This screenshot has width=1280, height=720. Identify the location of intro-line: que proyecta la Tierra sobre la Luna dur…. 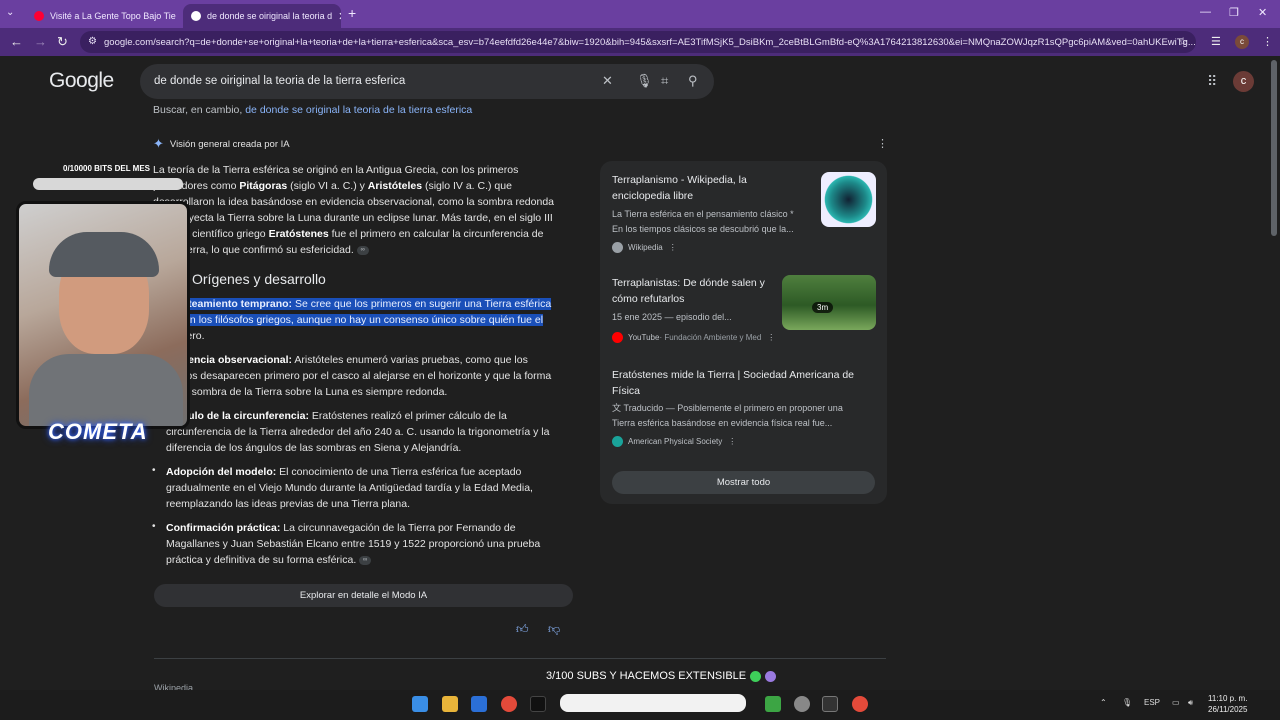
(353, 218).